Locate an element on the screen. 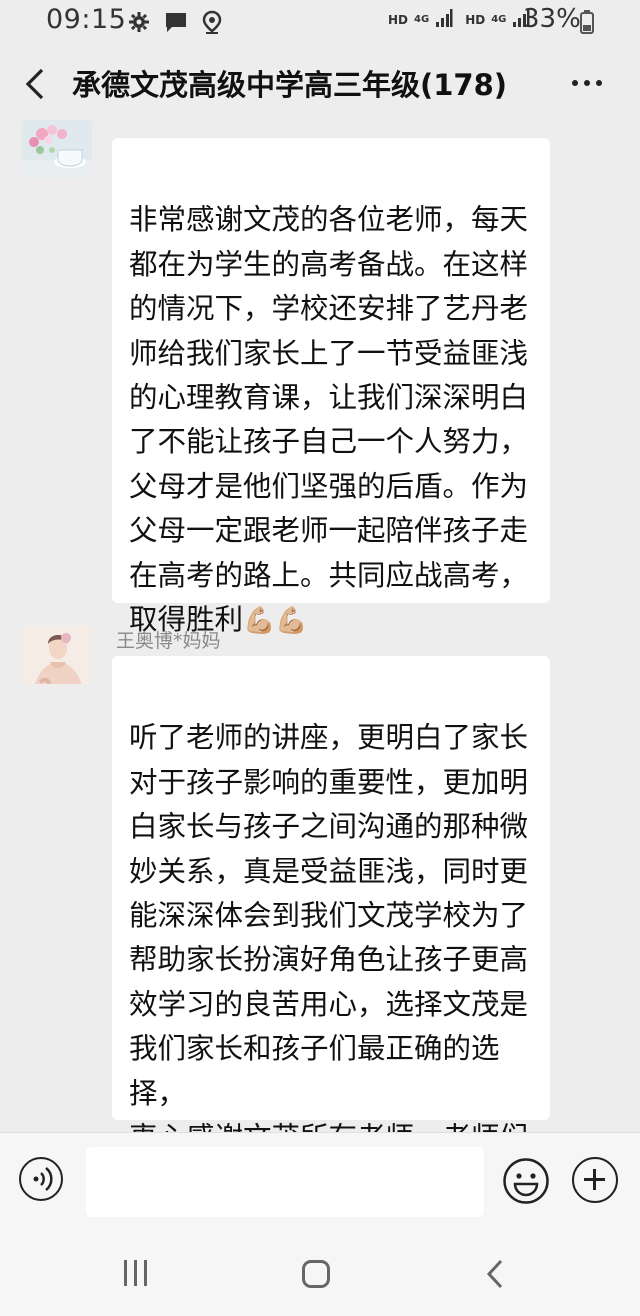 The width and height of the screenshot is (640, 1316). chat-notification-icon is located at coordinates (176, 22).